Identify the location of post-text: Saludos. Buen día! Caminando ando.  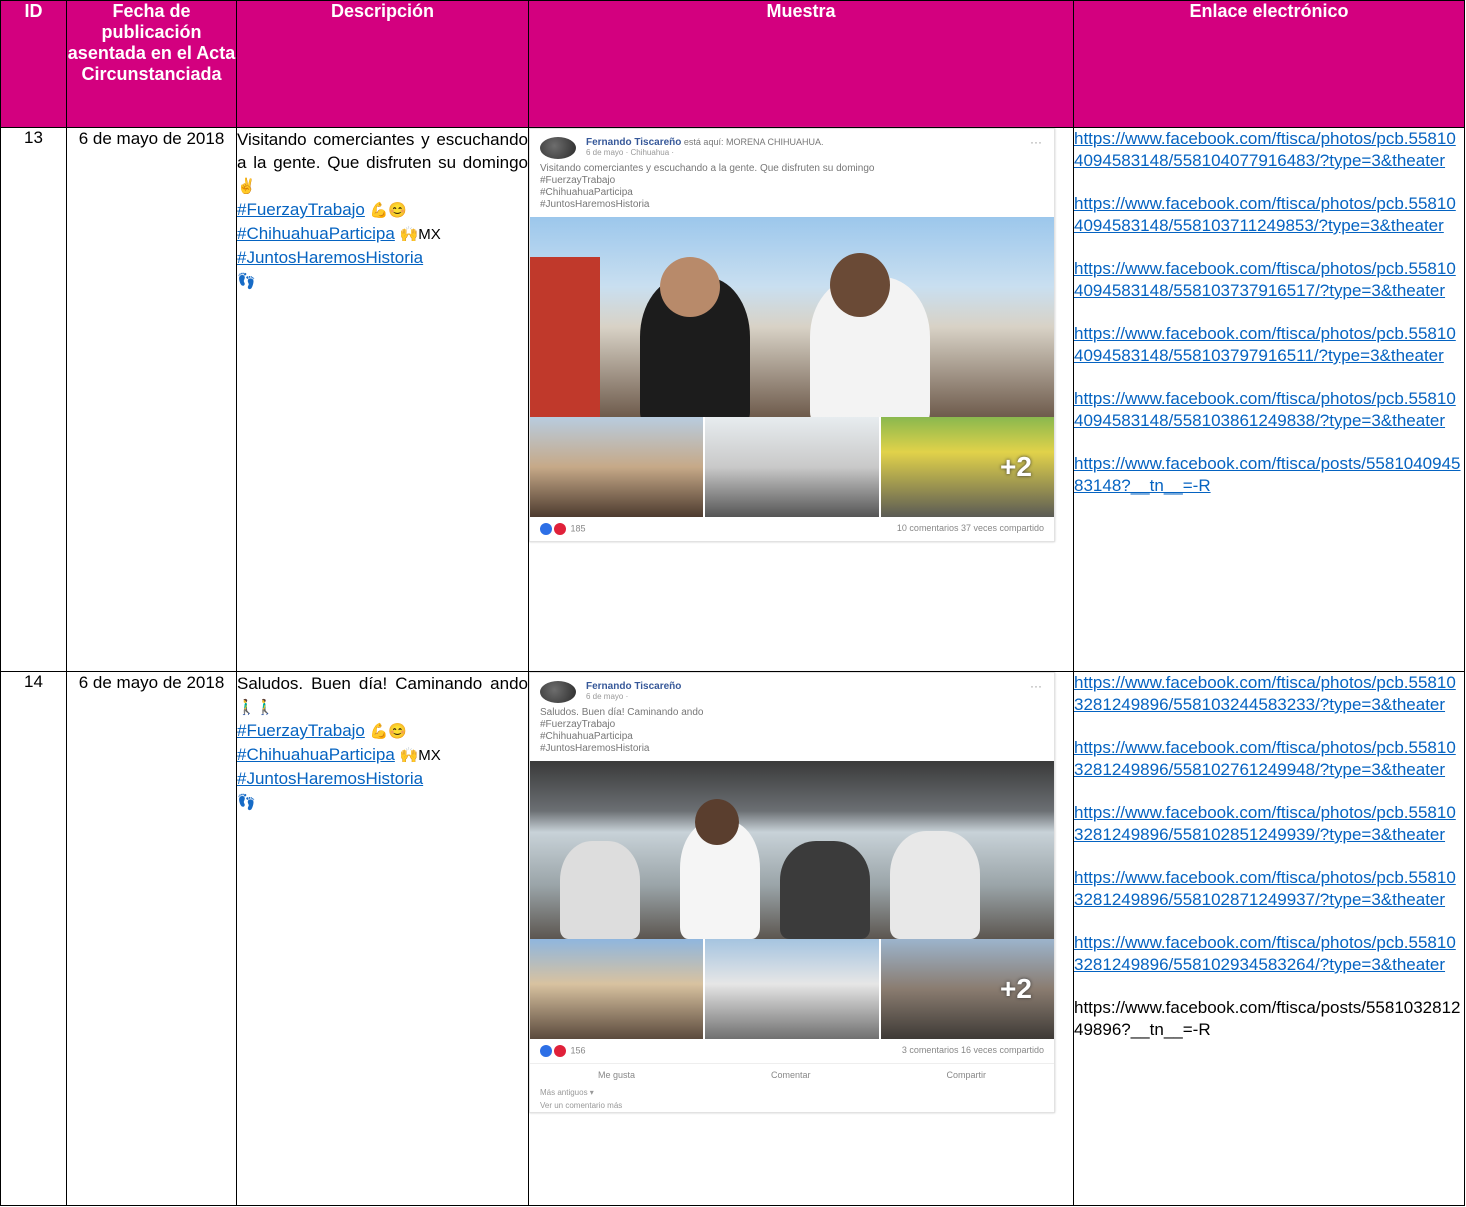
(622, 712).